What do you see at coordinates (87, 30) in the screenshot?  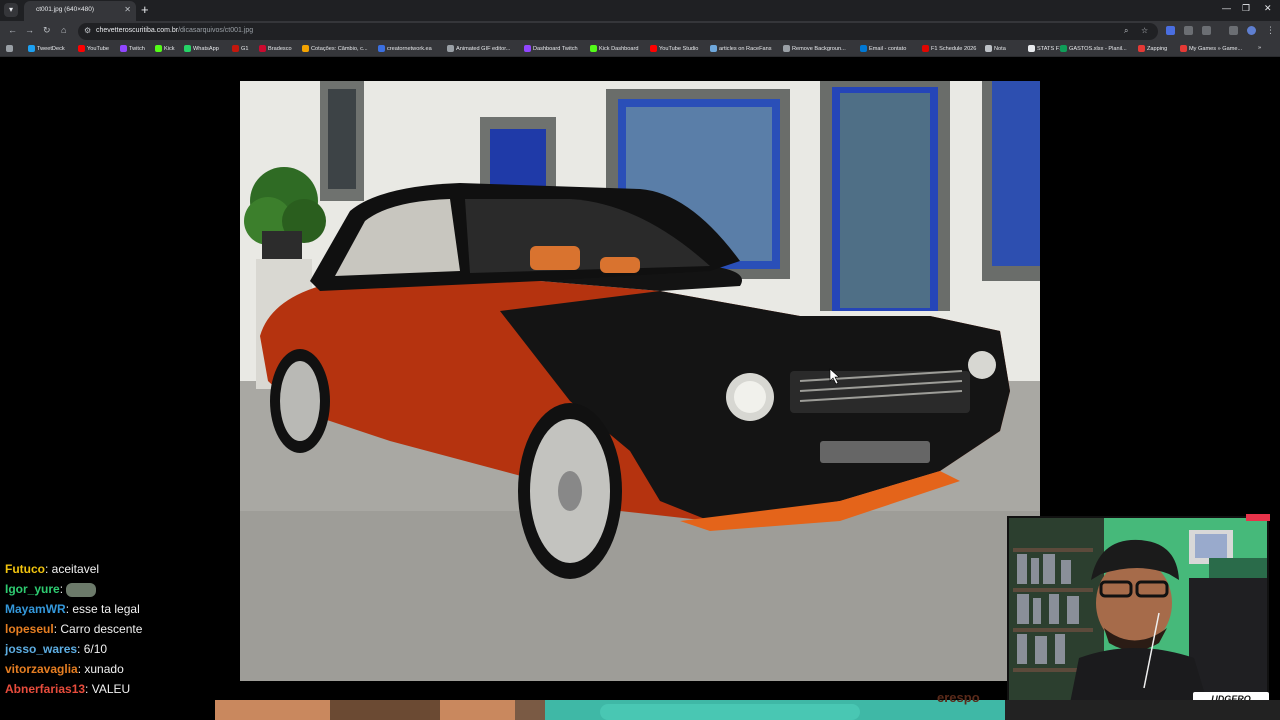 I see `site-info-icon: ⚙` at bounding box center [87, 30].